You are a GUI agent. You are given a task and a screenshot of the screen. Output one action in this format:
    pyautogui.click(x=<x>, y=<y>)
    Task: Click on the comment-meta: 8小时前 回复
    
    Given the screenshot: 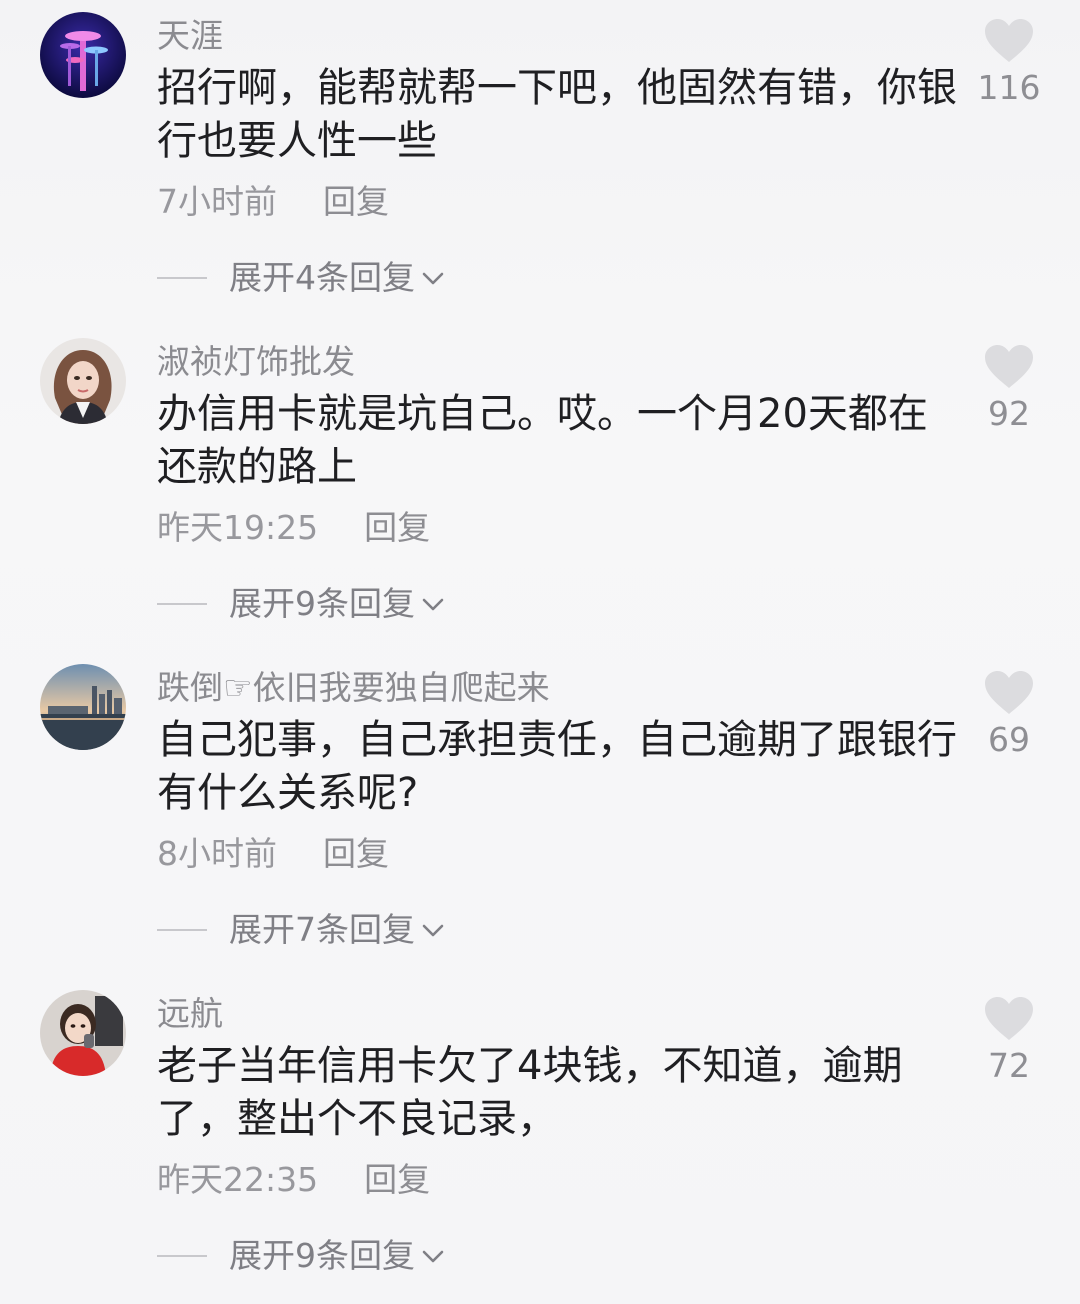 What is the action you would take?
    pyautogui.click(x=273, y=854)
    